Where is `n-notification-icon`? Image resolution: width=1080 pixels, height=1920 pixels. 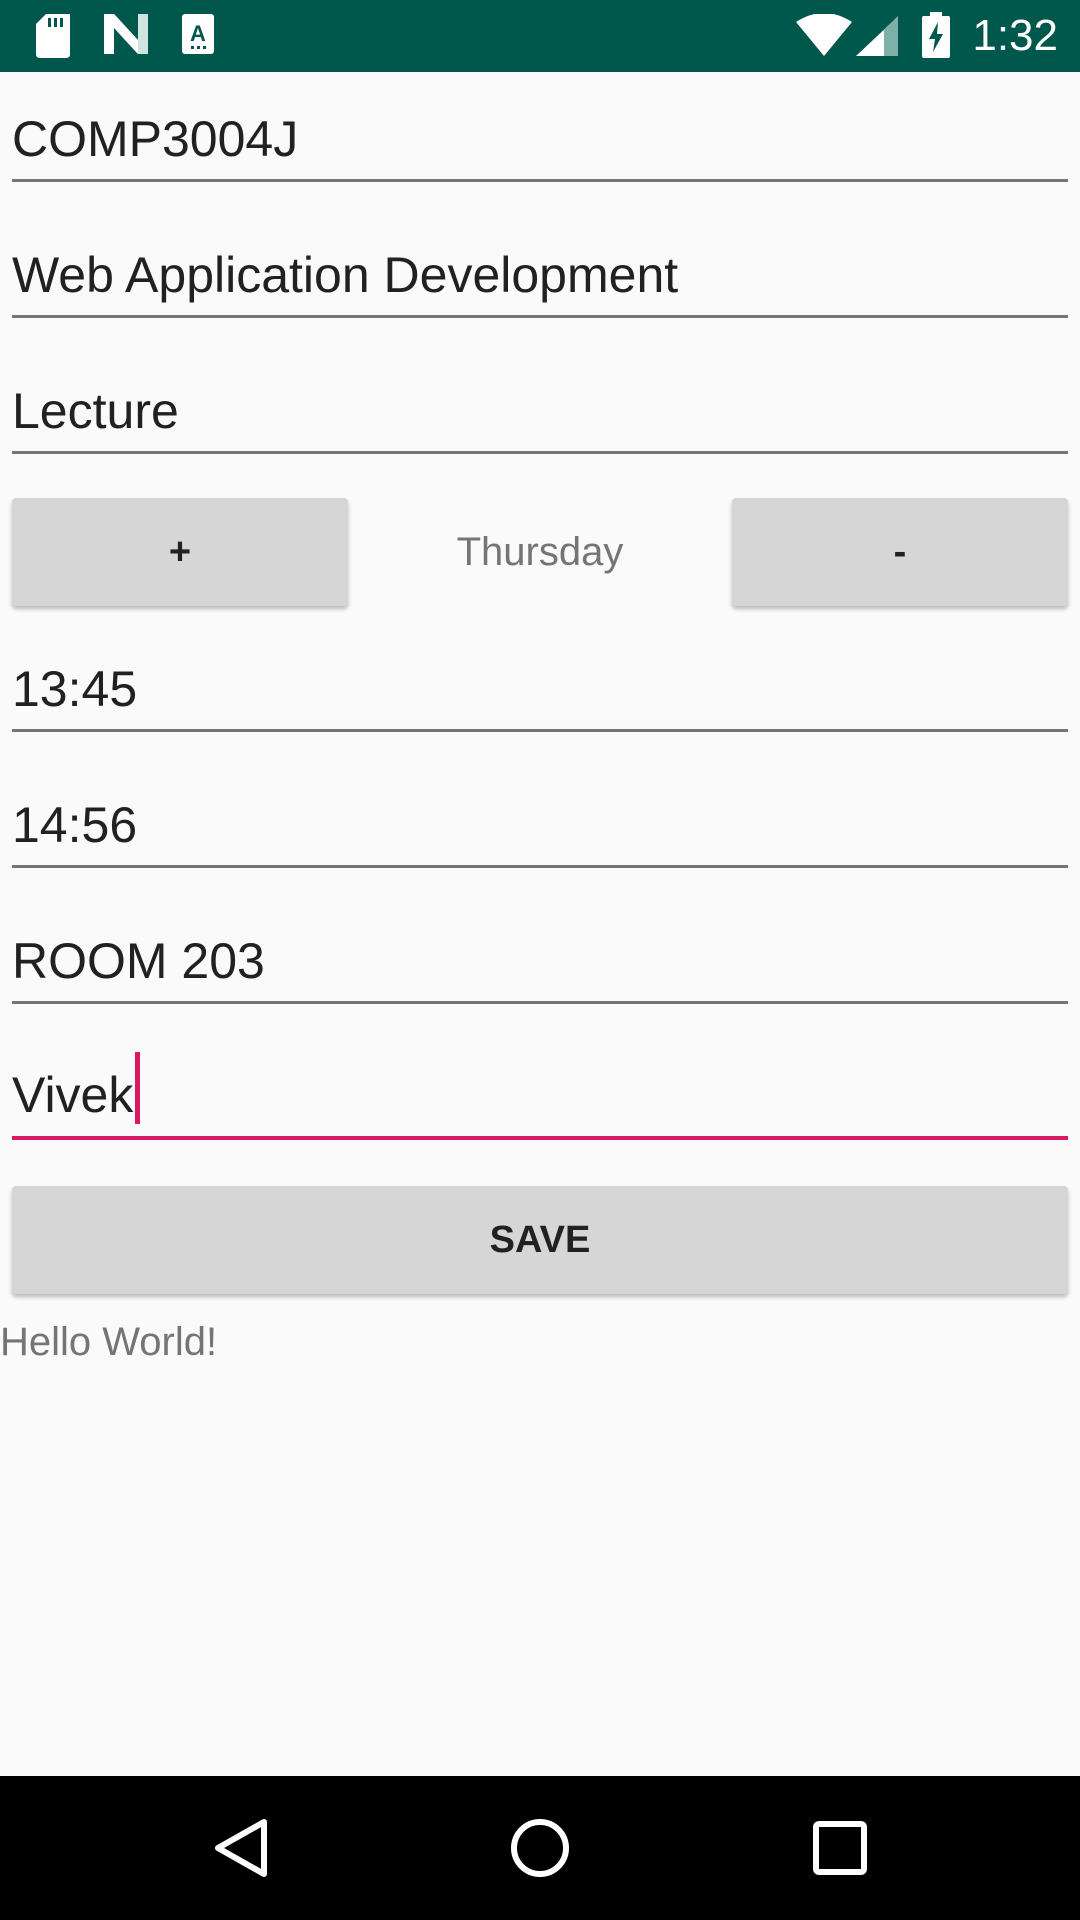 n-notification-icon is located at coordinates (126, 36).